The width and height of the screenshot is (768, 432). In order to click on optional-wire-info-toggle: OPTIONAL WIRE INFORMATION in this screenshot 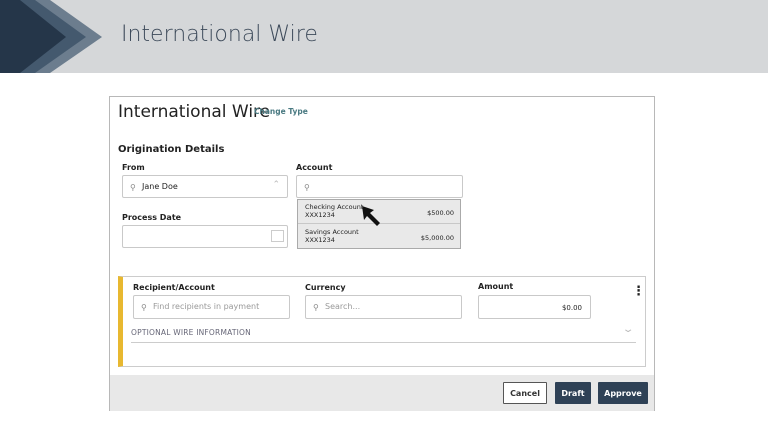, I will do `click(191, 332)`.